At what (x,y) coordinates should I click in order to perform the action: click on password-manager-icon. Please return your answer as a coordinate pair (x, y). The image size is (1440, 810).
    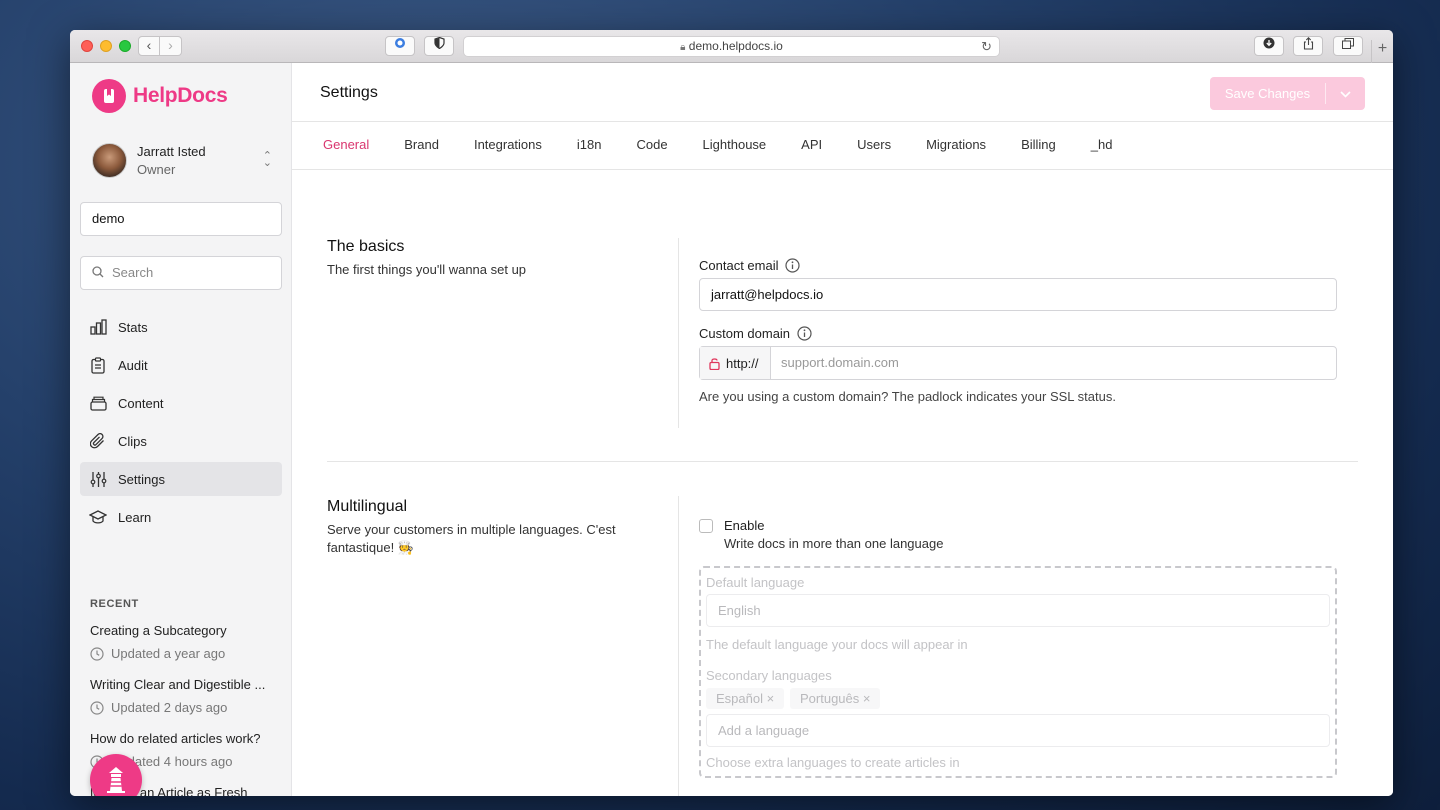
    Looking at the image, I should click on (400, 43).